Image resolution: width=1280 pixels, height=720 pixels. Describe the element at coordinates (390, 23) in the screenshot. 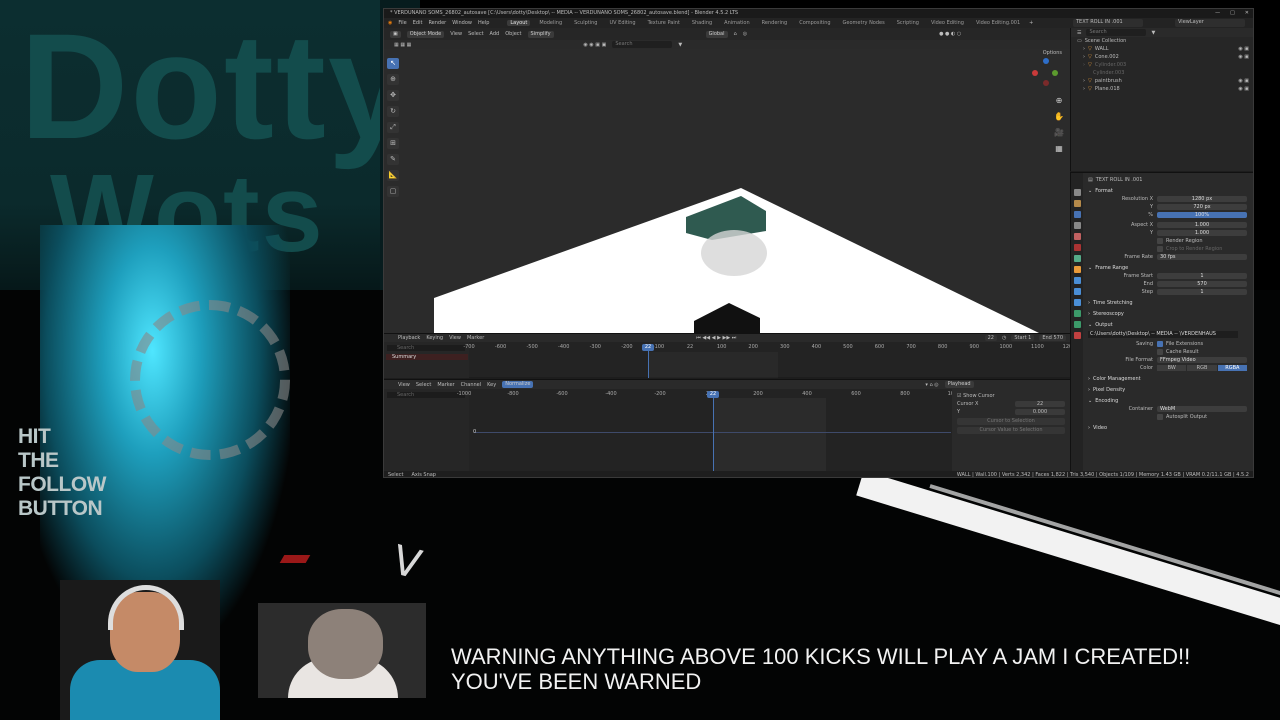

I see `blender-logo-icon: ◉` at that location.